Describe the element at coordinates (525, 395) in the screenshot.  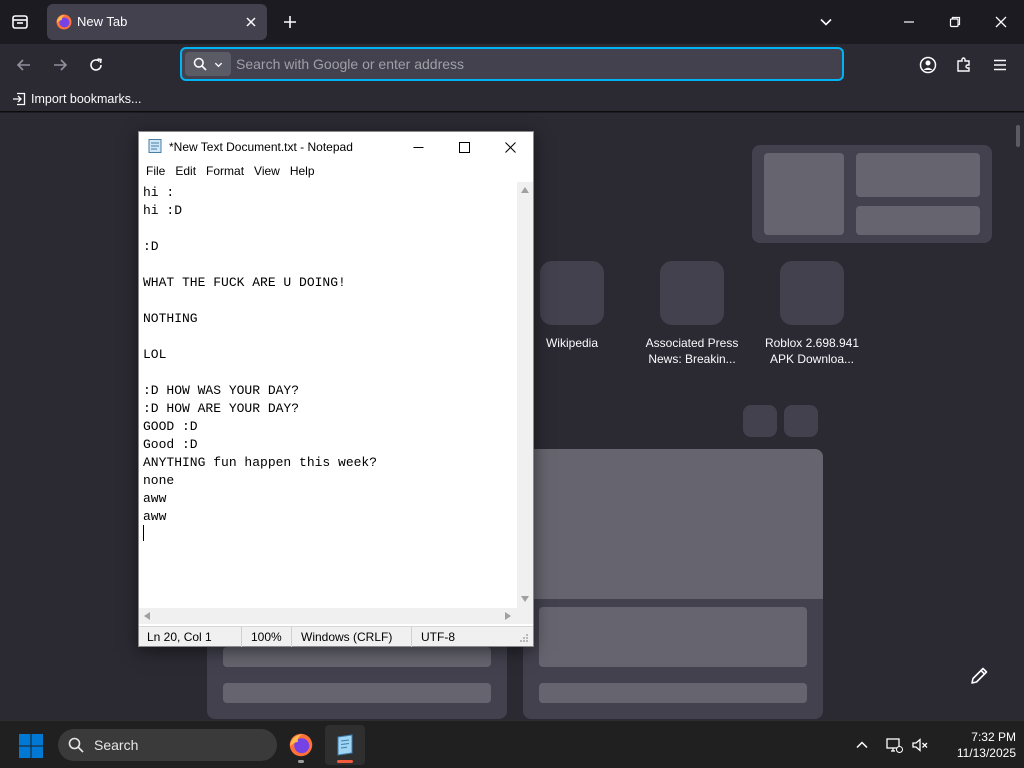
I see `vertical-scrollbar` at that location.